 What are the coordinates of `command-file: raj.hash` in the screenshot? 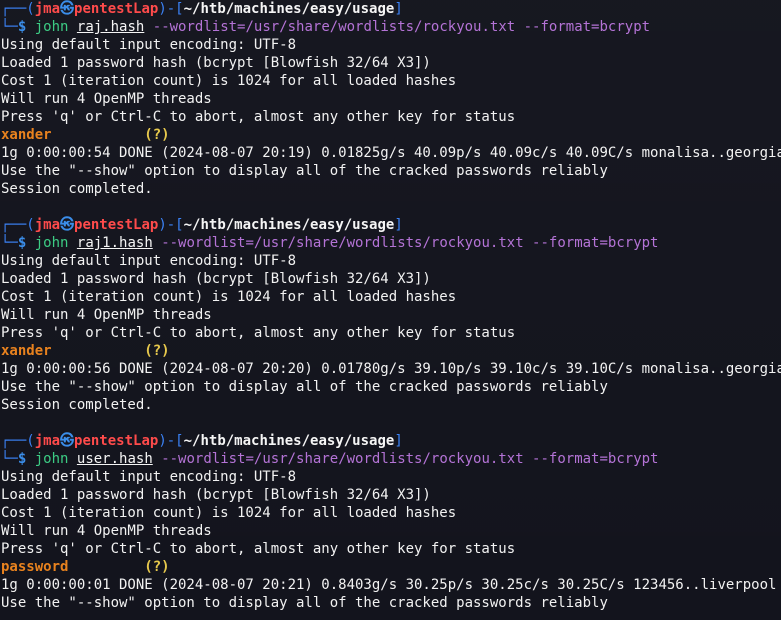 It's located at (110, 27).